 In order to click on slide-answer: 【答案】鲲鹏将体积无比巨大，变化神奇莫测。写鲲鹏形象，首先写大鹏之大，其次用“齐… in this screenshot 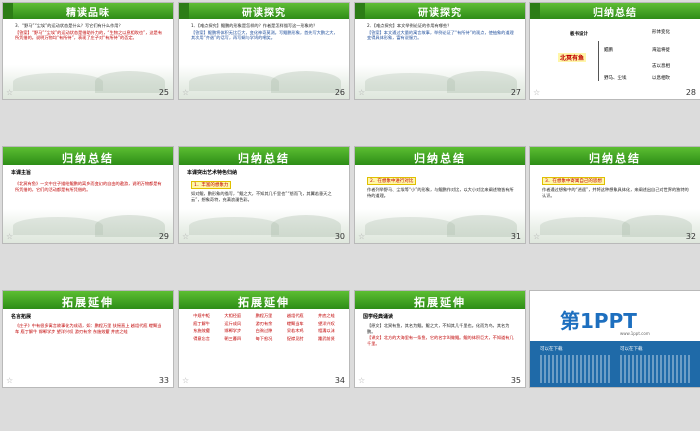, I will do `click(264, 35)`.